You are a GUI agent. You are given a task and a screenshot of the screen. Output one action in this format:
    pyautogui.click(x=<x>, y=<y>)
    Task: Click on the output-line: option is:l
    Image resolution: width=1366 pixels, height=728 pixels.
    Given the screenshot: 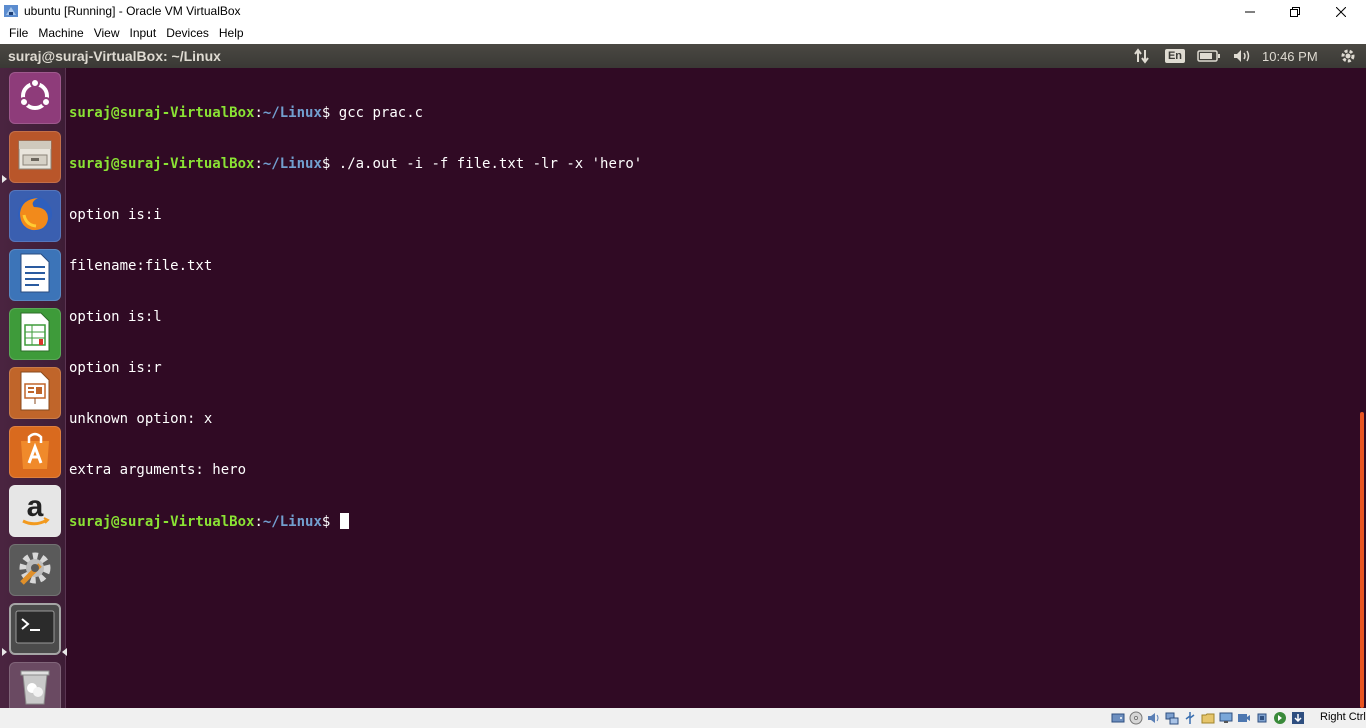 What is the action you would take?
    pyautogui.click(x=115, y=317)
    